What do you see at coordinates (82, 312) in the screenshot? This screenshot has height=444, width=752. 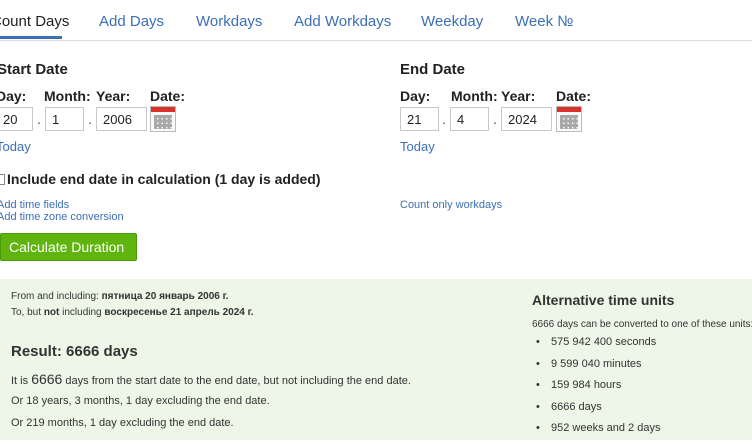 I see `to-mid: including` at bounding box center [82, 312].